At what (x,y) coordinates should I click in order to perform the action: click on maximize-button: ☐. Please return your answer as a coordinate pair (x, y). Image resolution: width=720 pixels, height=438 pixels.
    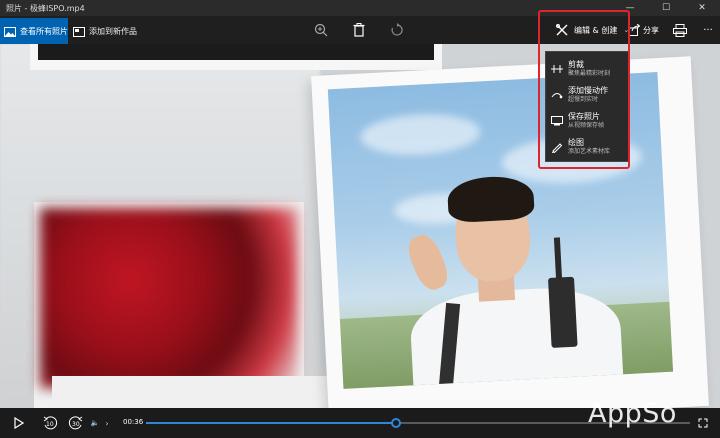
    Looking at the image, I should click on (666, 8).